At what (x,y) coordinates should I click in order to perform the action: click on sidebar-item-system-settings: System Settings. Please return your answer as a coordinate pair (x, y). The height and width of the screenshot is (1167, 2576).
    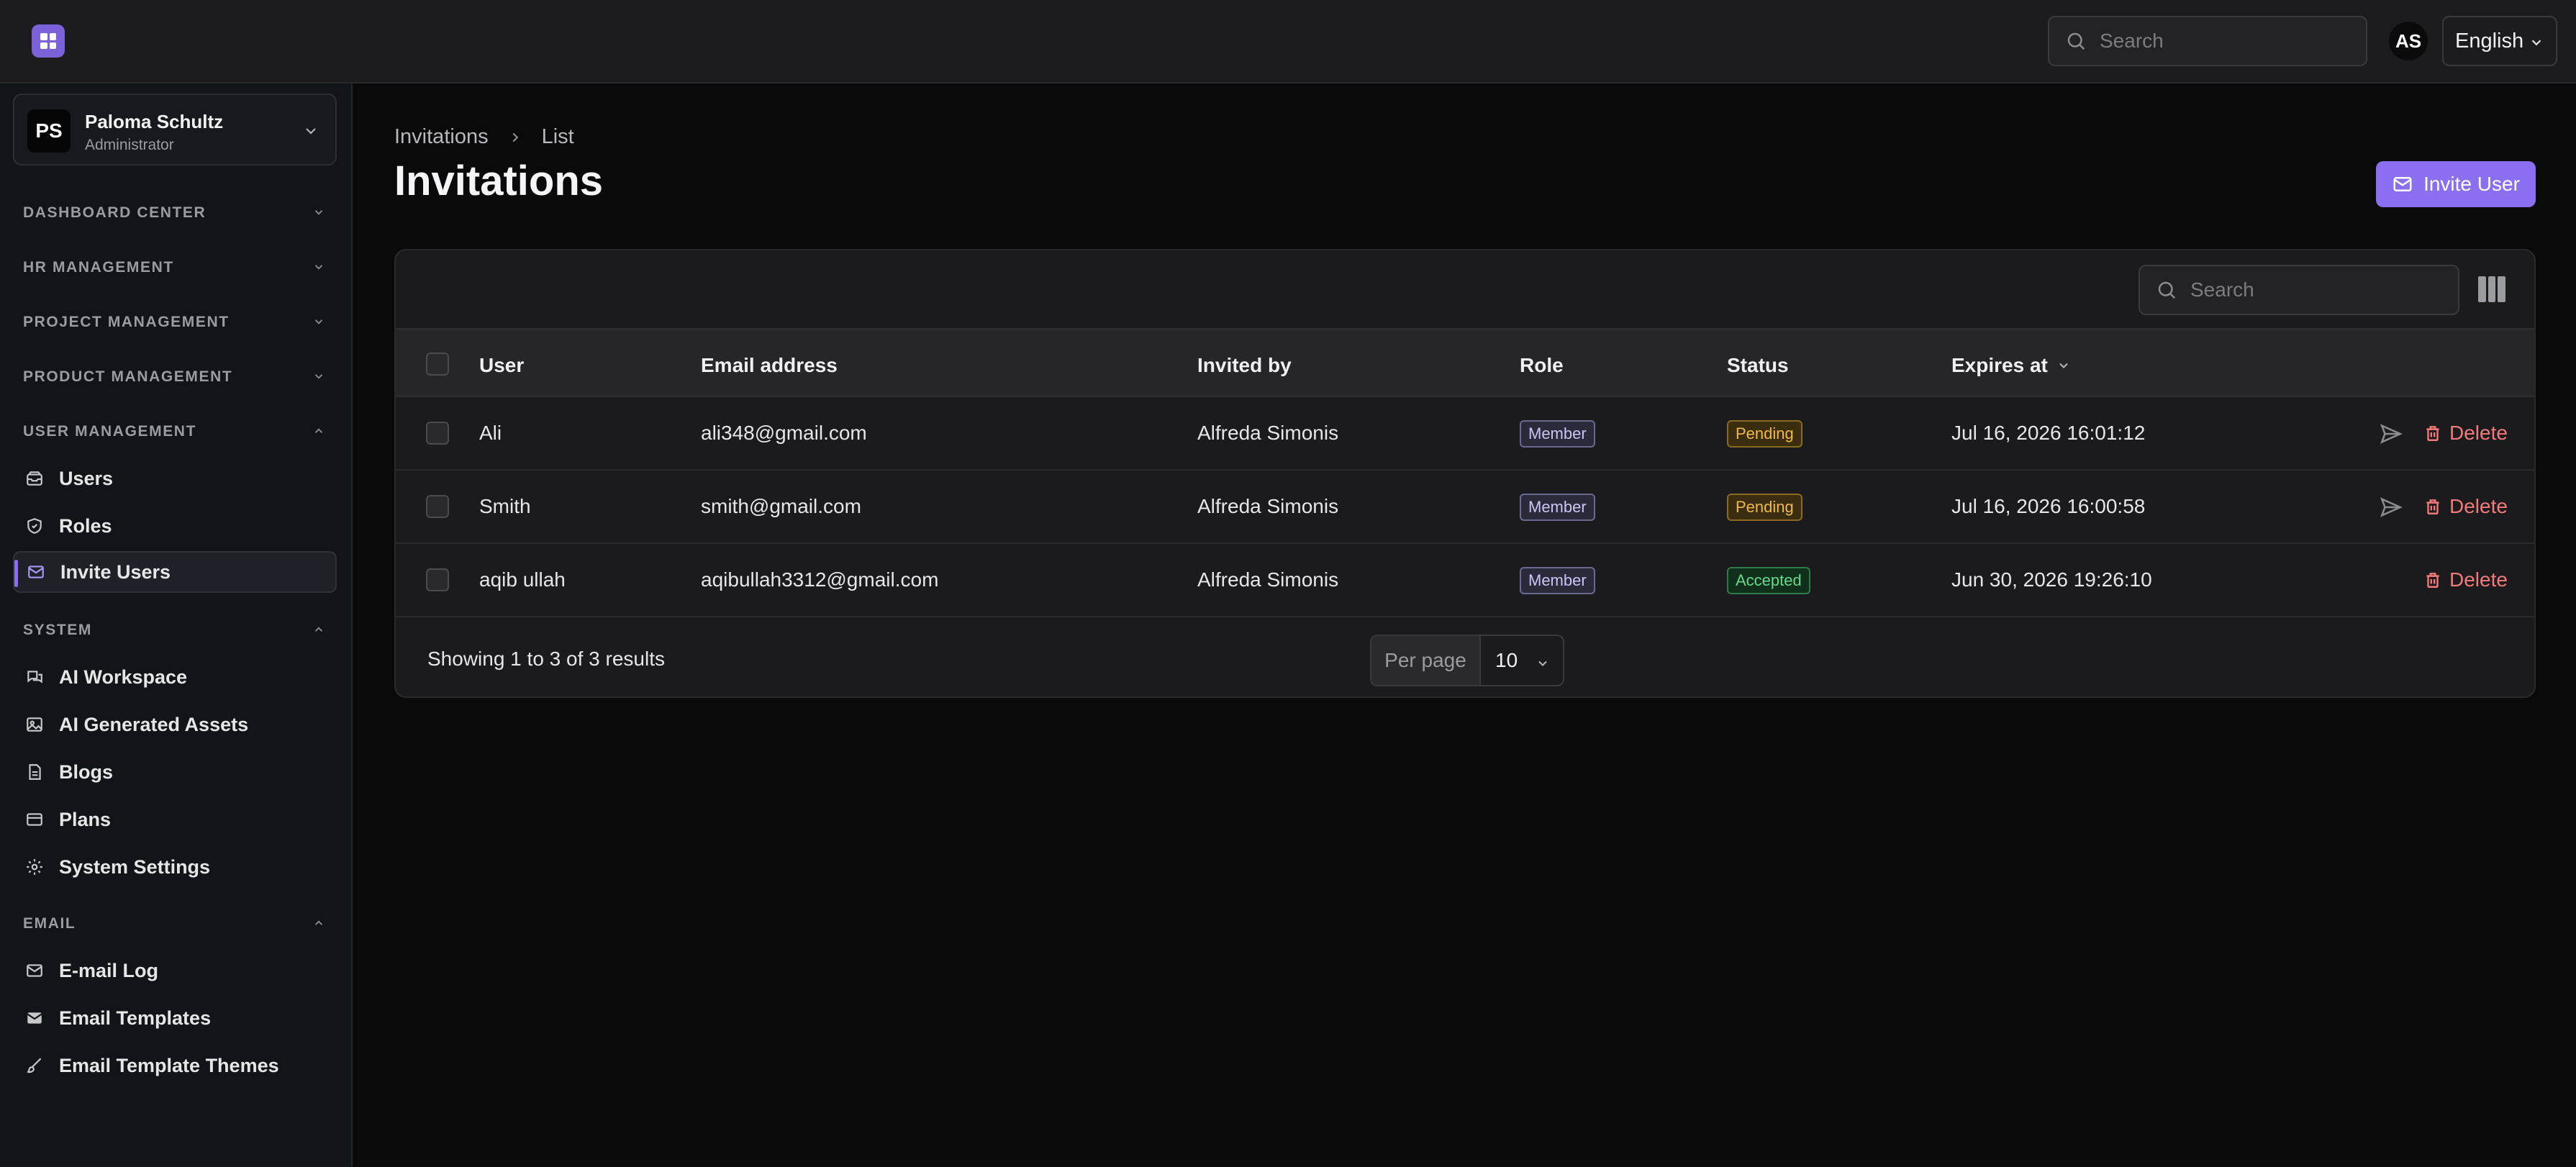
    Looking at the image, I should click on (175, 867).